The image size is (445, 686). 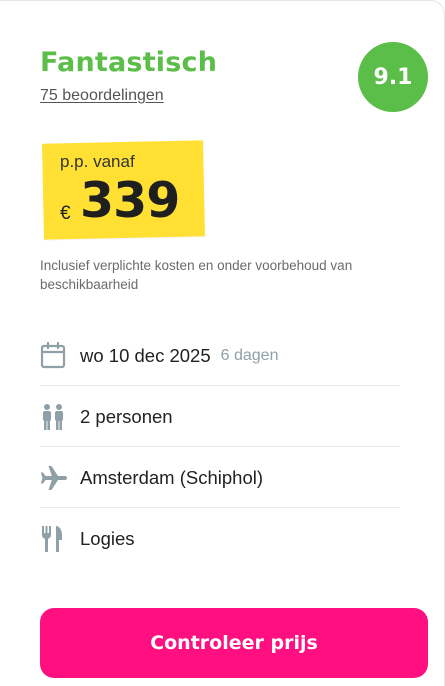 I want to click on price-prefix: p.p. vanaf, so click(x=97, y=161).